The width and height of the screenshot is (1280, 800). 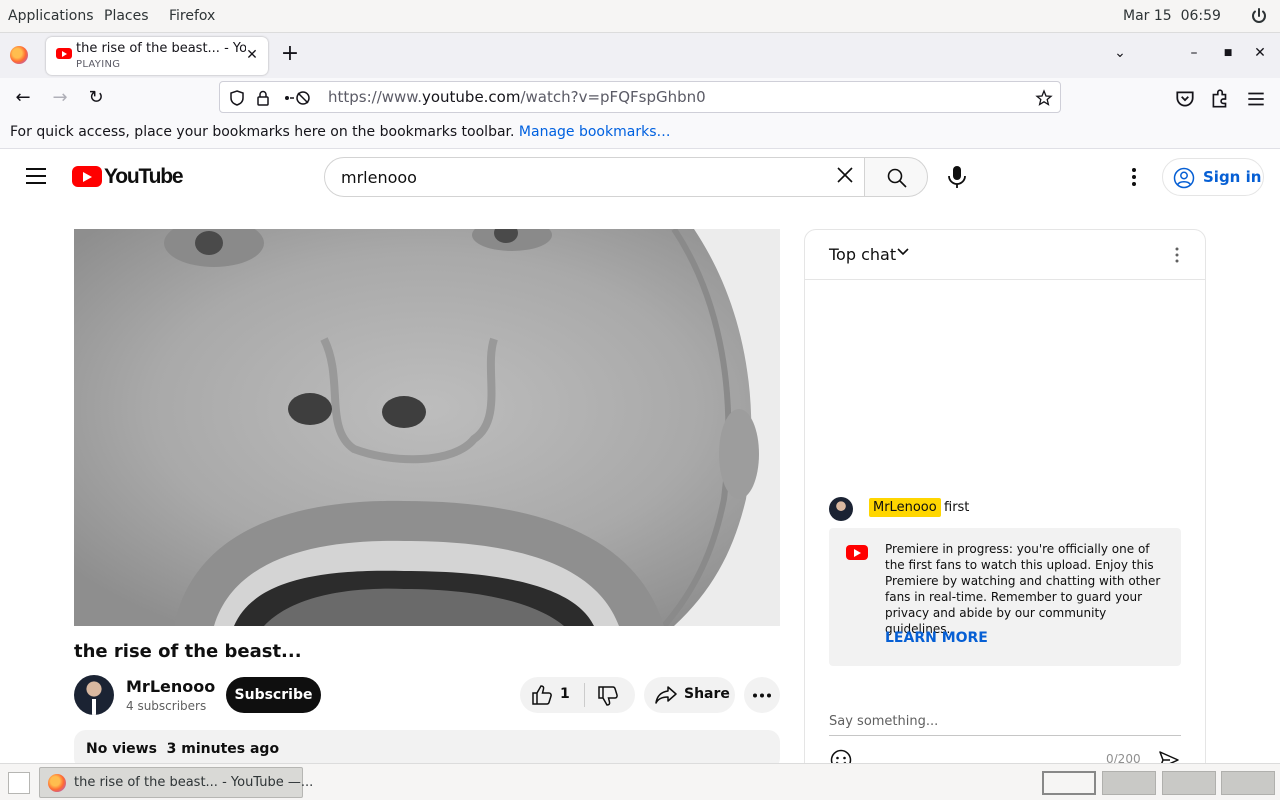 I want to click on url-path: /watch?v=pFQFspGhbn0, so click(x=613, y=97).